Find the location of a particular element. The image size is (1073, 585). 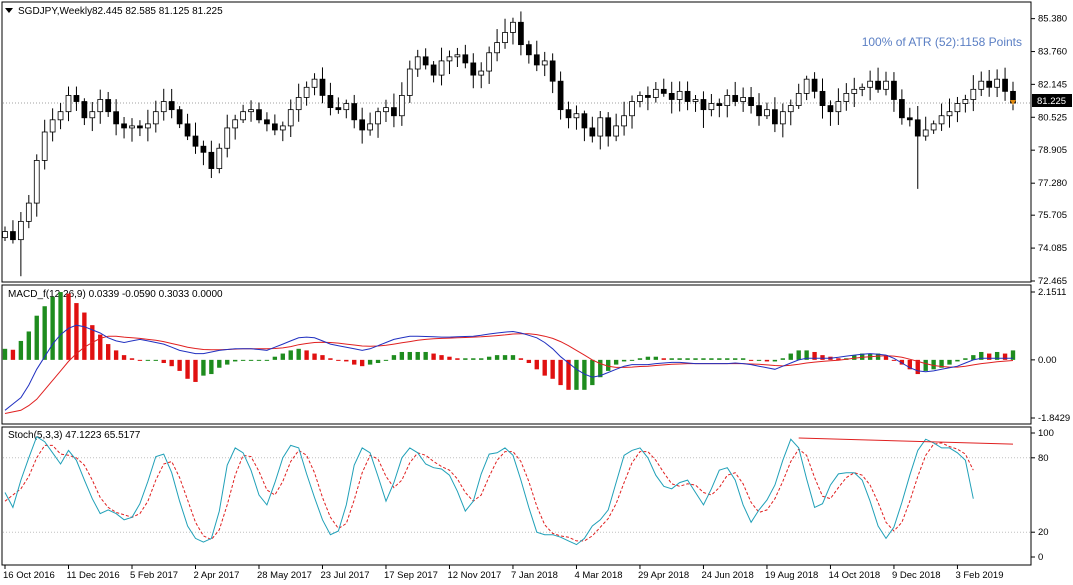

time-tick-label: 5 Feb 2017 is located at coordinates (154, 575).